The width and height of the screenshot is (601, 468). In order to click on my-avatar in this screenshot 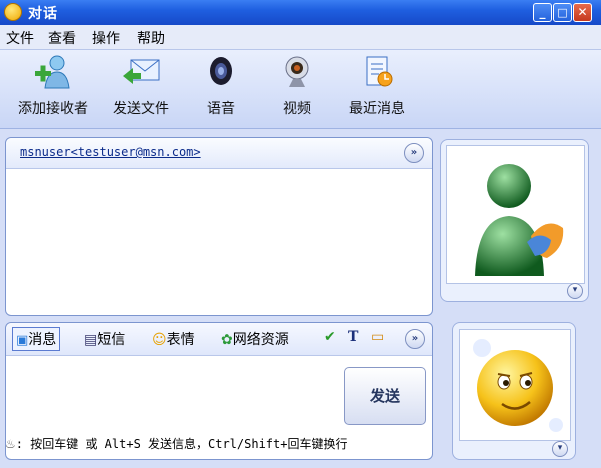, I will do `click(515, 385)`.